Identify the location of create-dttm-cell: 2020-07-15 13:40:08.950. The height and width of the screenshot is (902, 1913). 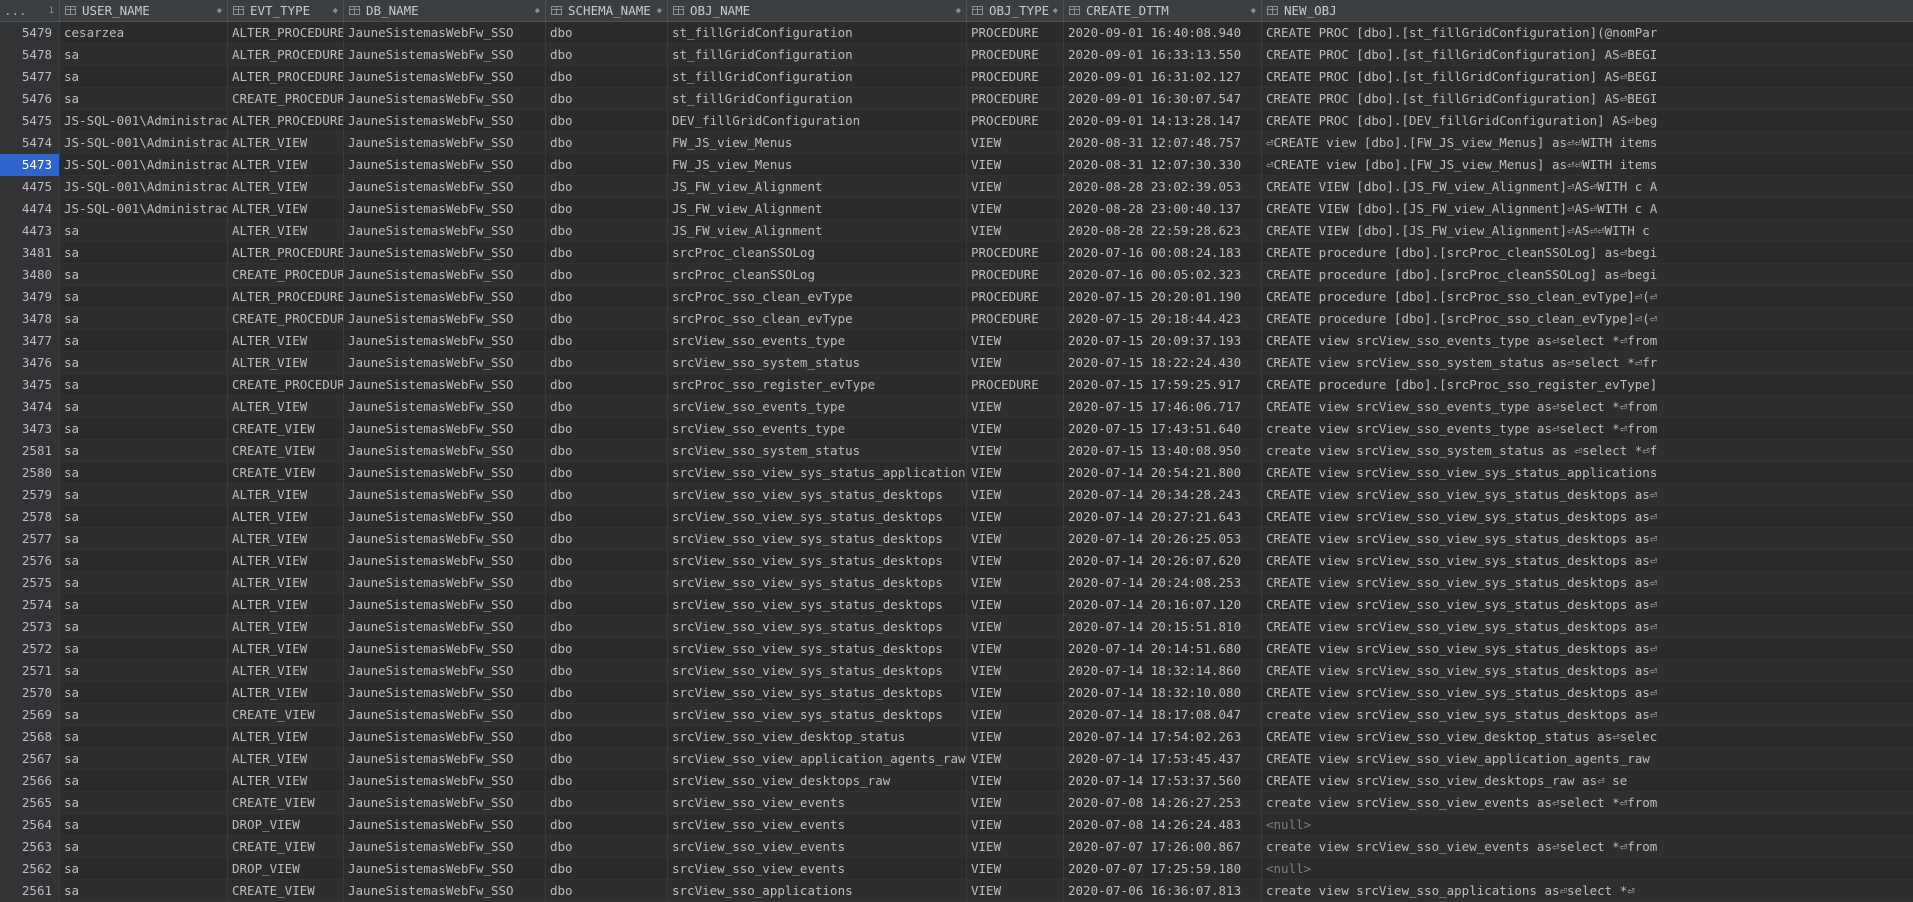
(1163, 451).